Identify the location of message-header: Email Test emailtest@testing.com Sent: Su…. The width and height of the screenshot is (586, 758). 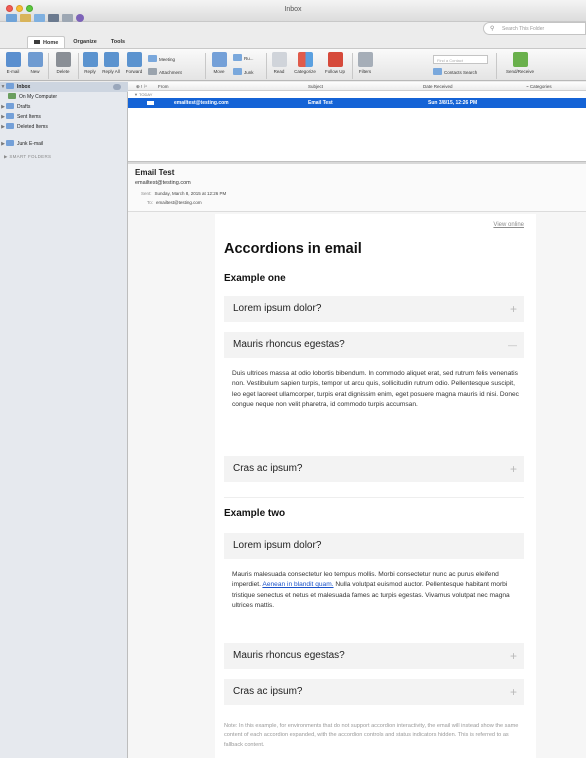
(357, 188).